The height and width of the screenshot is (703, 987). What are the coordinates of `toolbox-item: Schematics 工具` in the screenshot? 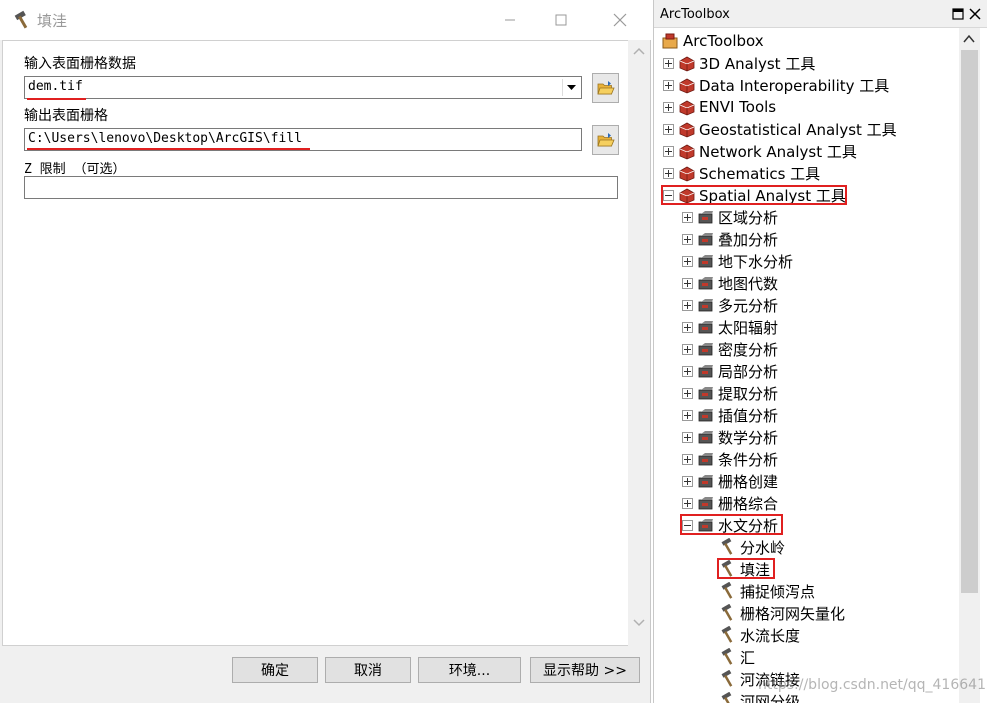 It's located at (741, 173).